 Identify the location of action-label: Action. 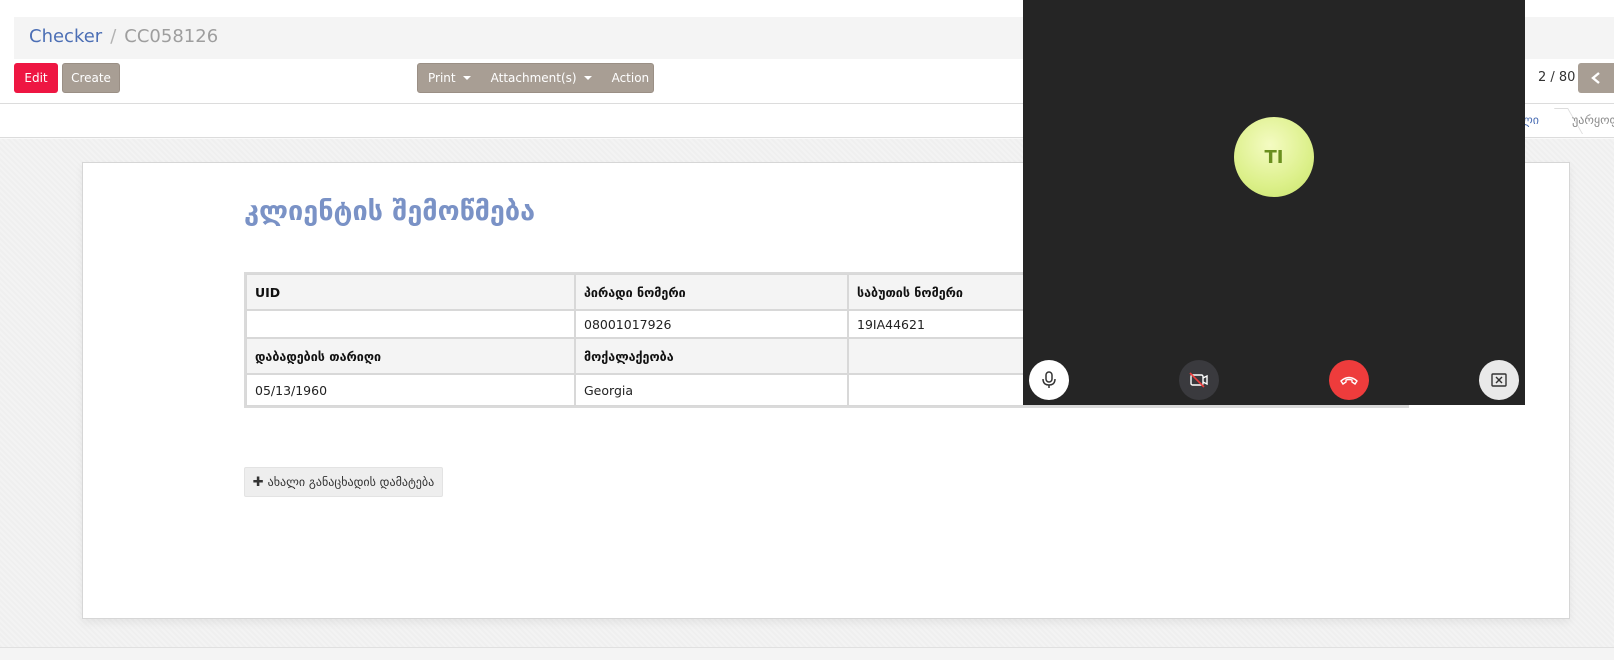
(630, 78).